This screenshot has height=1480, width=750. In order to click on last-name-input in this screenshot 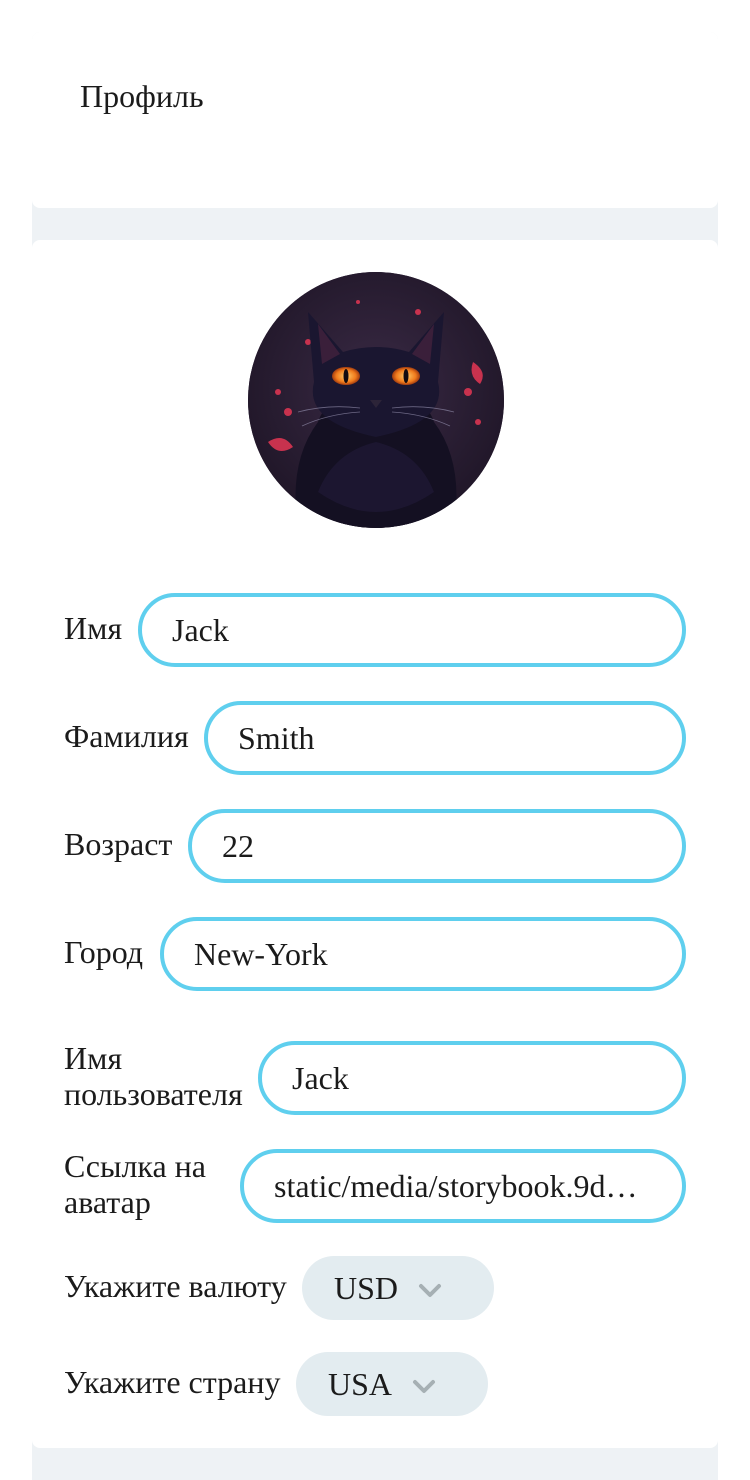, I will do `click(445, 738)`.